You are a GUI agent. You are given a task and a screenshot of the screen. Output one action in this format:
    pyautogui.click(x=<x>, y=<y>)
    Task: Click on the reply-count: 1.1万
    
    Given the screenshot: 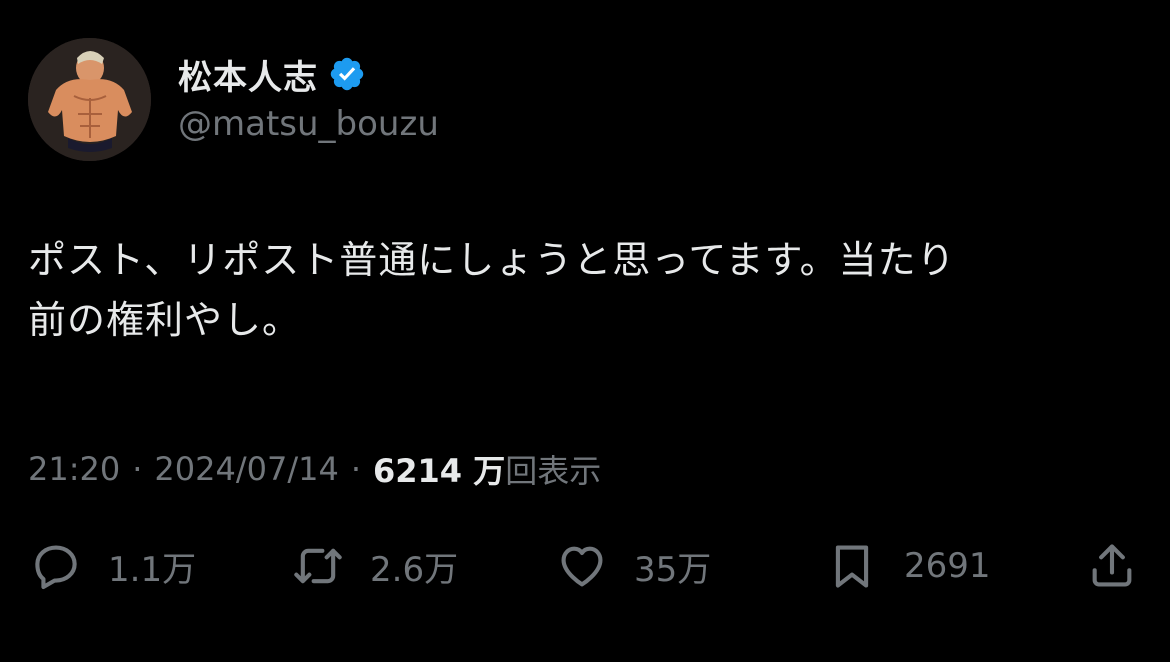 What is the action you would take?
    pyautogui.click(x=152, y=569)
    